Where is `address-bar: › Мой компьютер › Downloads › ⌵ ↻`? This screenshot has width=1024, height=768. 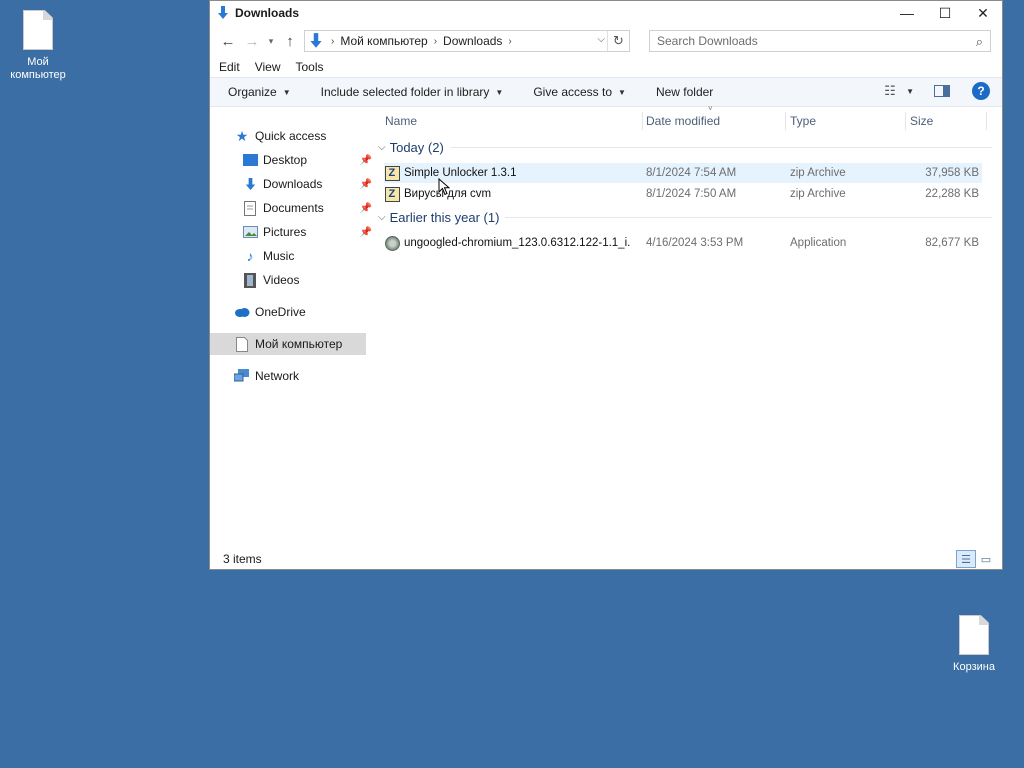 address-bar: › Мой компьютер › Downloads › ⌵ ↻ is located at coordinates (467, 41).